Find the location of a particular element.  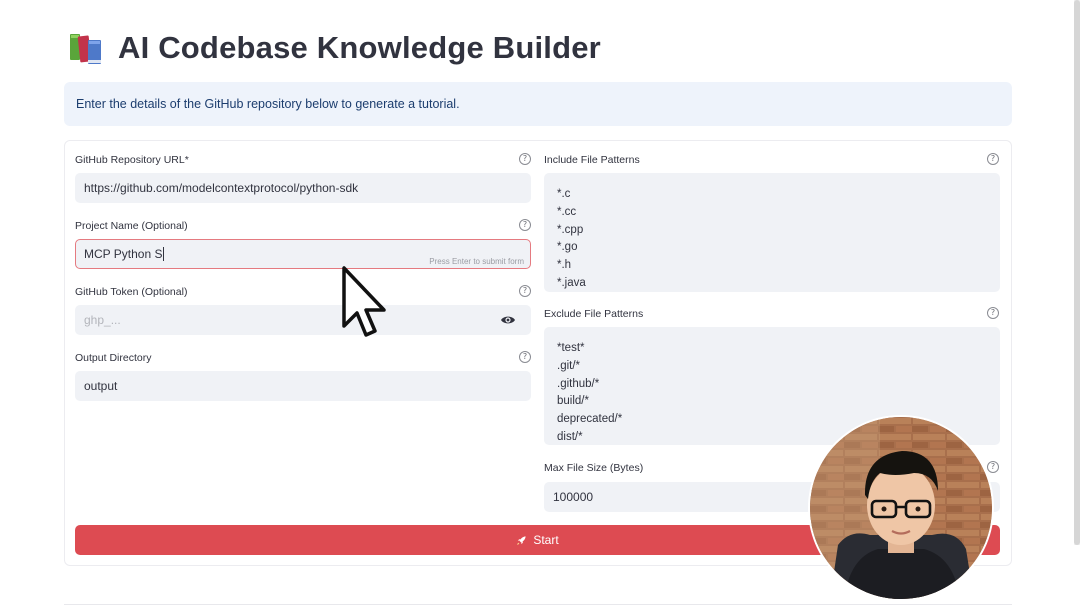

exclude-patterns-label: Exclude File Patterns is located at coordinates (594, 314).